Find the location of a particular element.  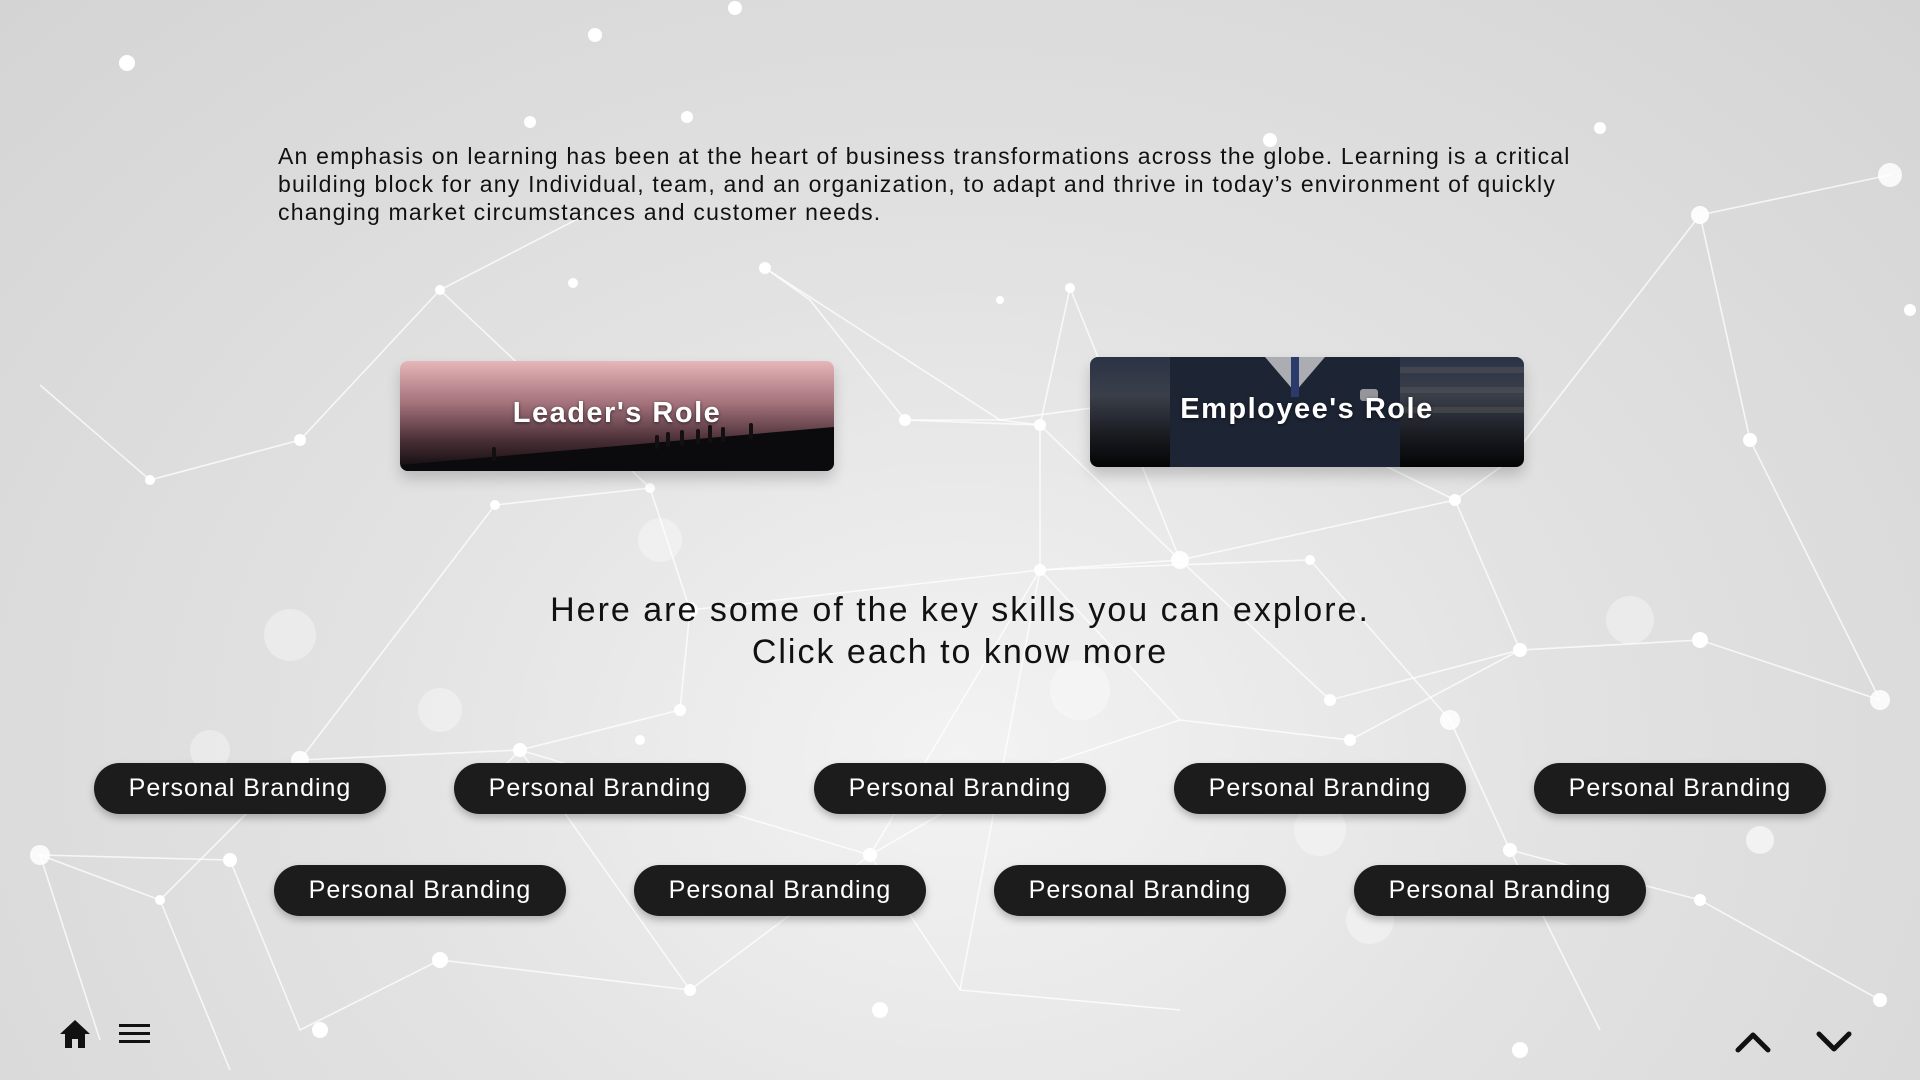

employees-role-label: Employee's Role is located at coordinates (1307, 409).